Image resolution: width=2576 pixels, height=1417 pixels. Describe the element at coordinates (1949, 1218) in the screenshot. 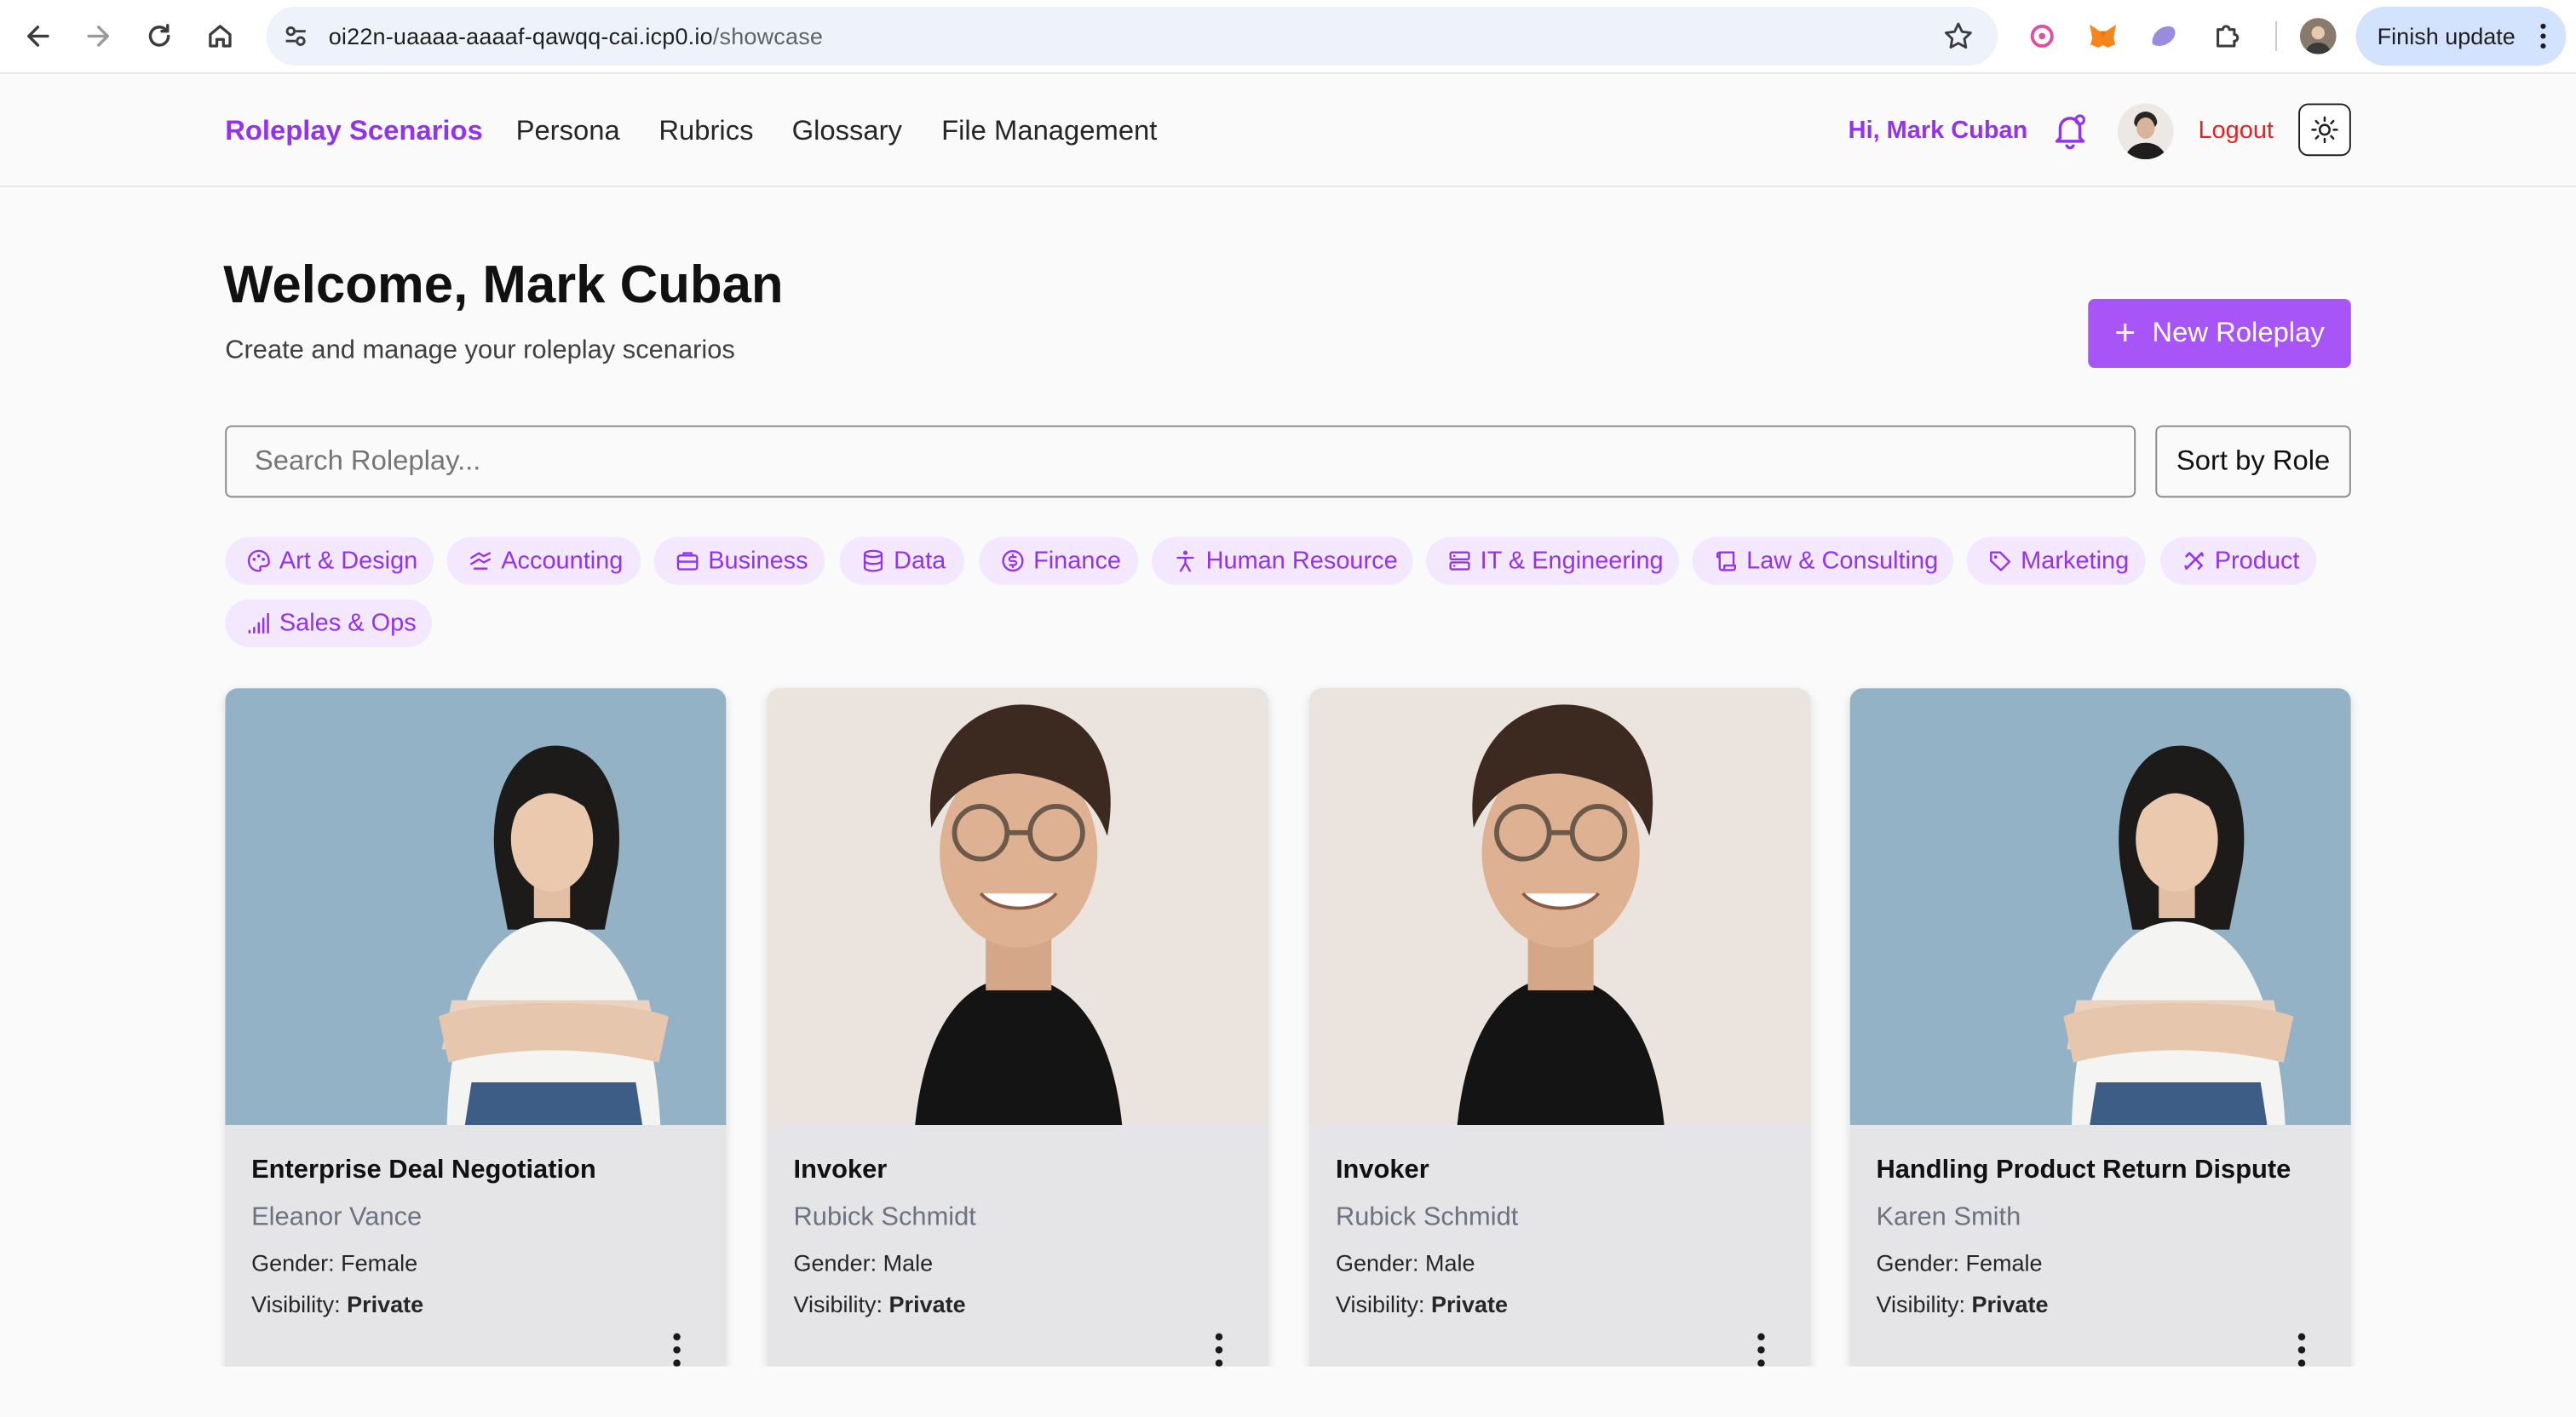

I see `card-persona-name: Karen Smith` at that location.